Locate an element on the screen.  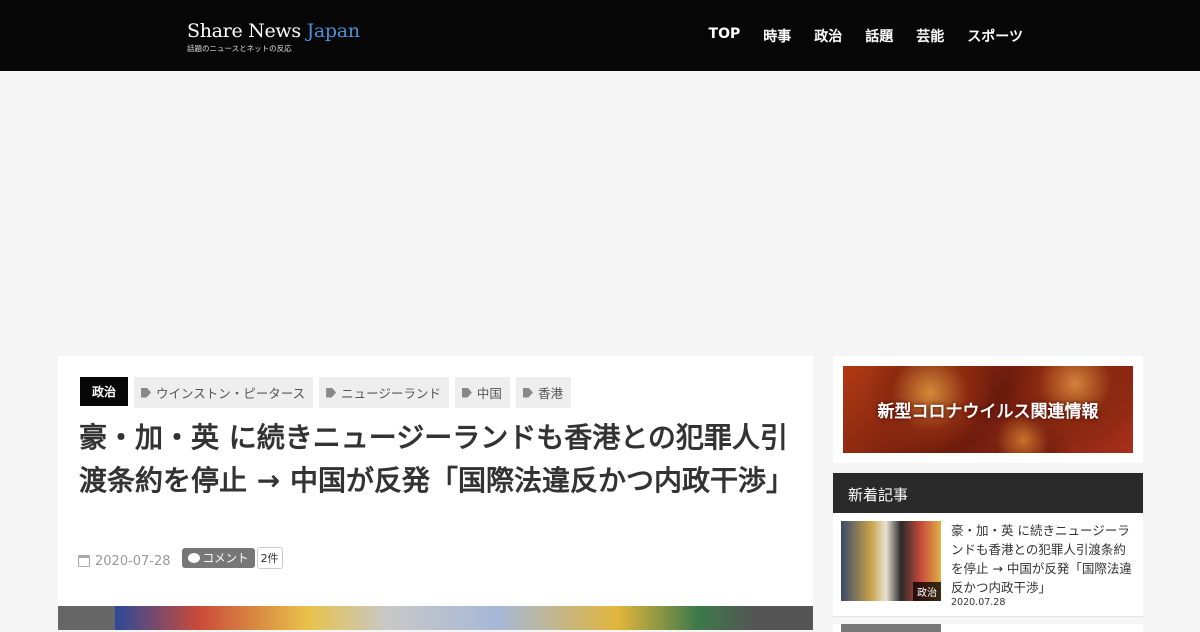
article-thumbnail is located at coordinates (891, 628).